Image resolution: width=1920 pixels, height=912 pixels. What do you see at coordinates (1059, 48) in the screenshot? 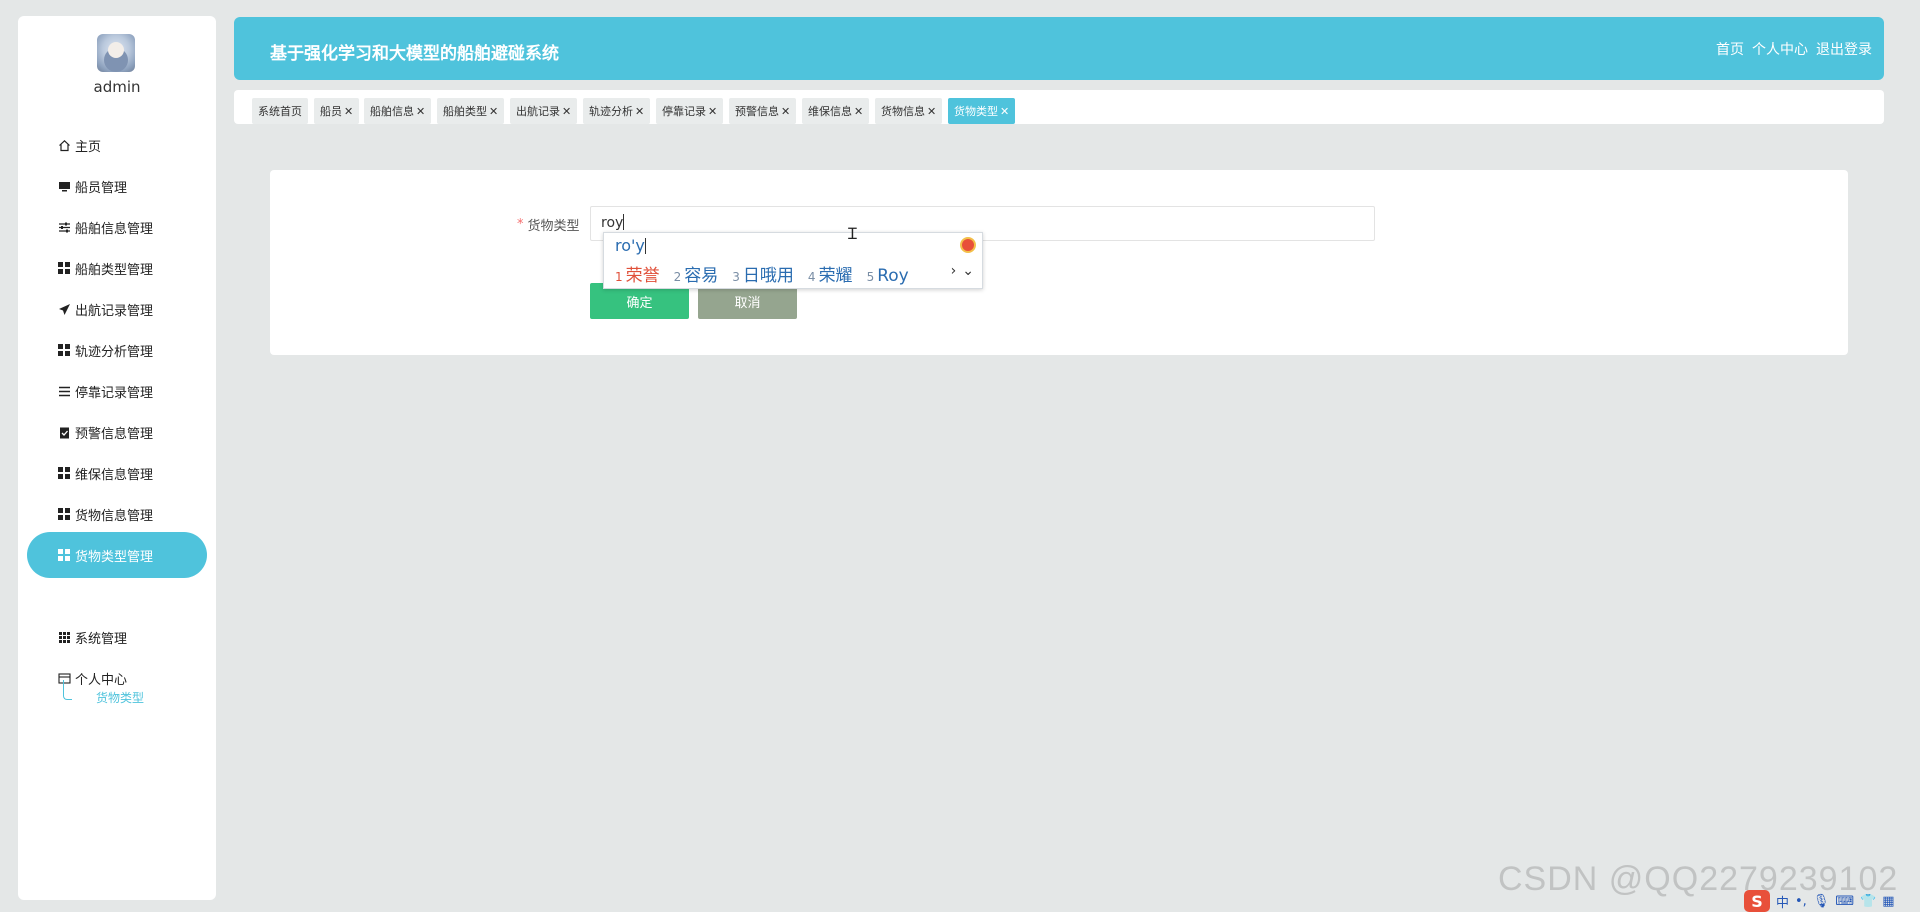
I see `top-header: 基于强化学习和大模型的船舶避碰系统 首页 个人中心 退出登录` at bounding box center [1059, 48].